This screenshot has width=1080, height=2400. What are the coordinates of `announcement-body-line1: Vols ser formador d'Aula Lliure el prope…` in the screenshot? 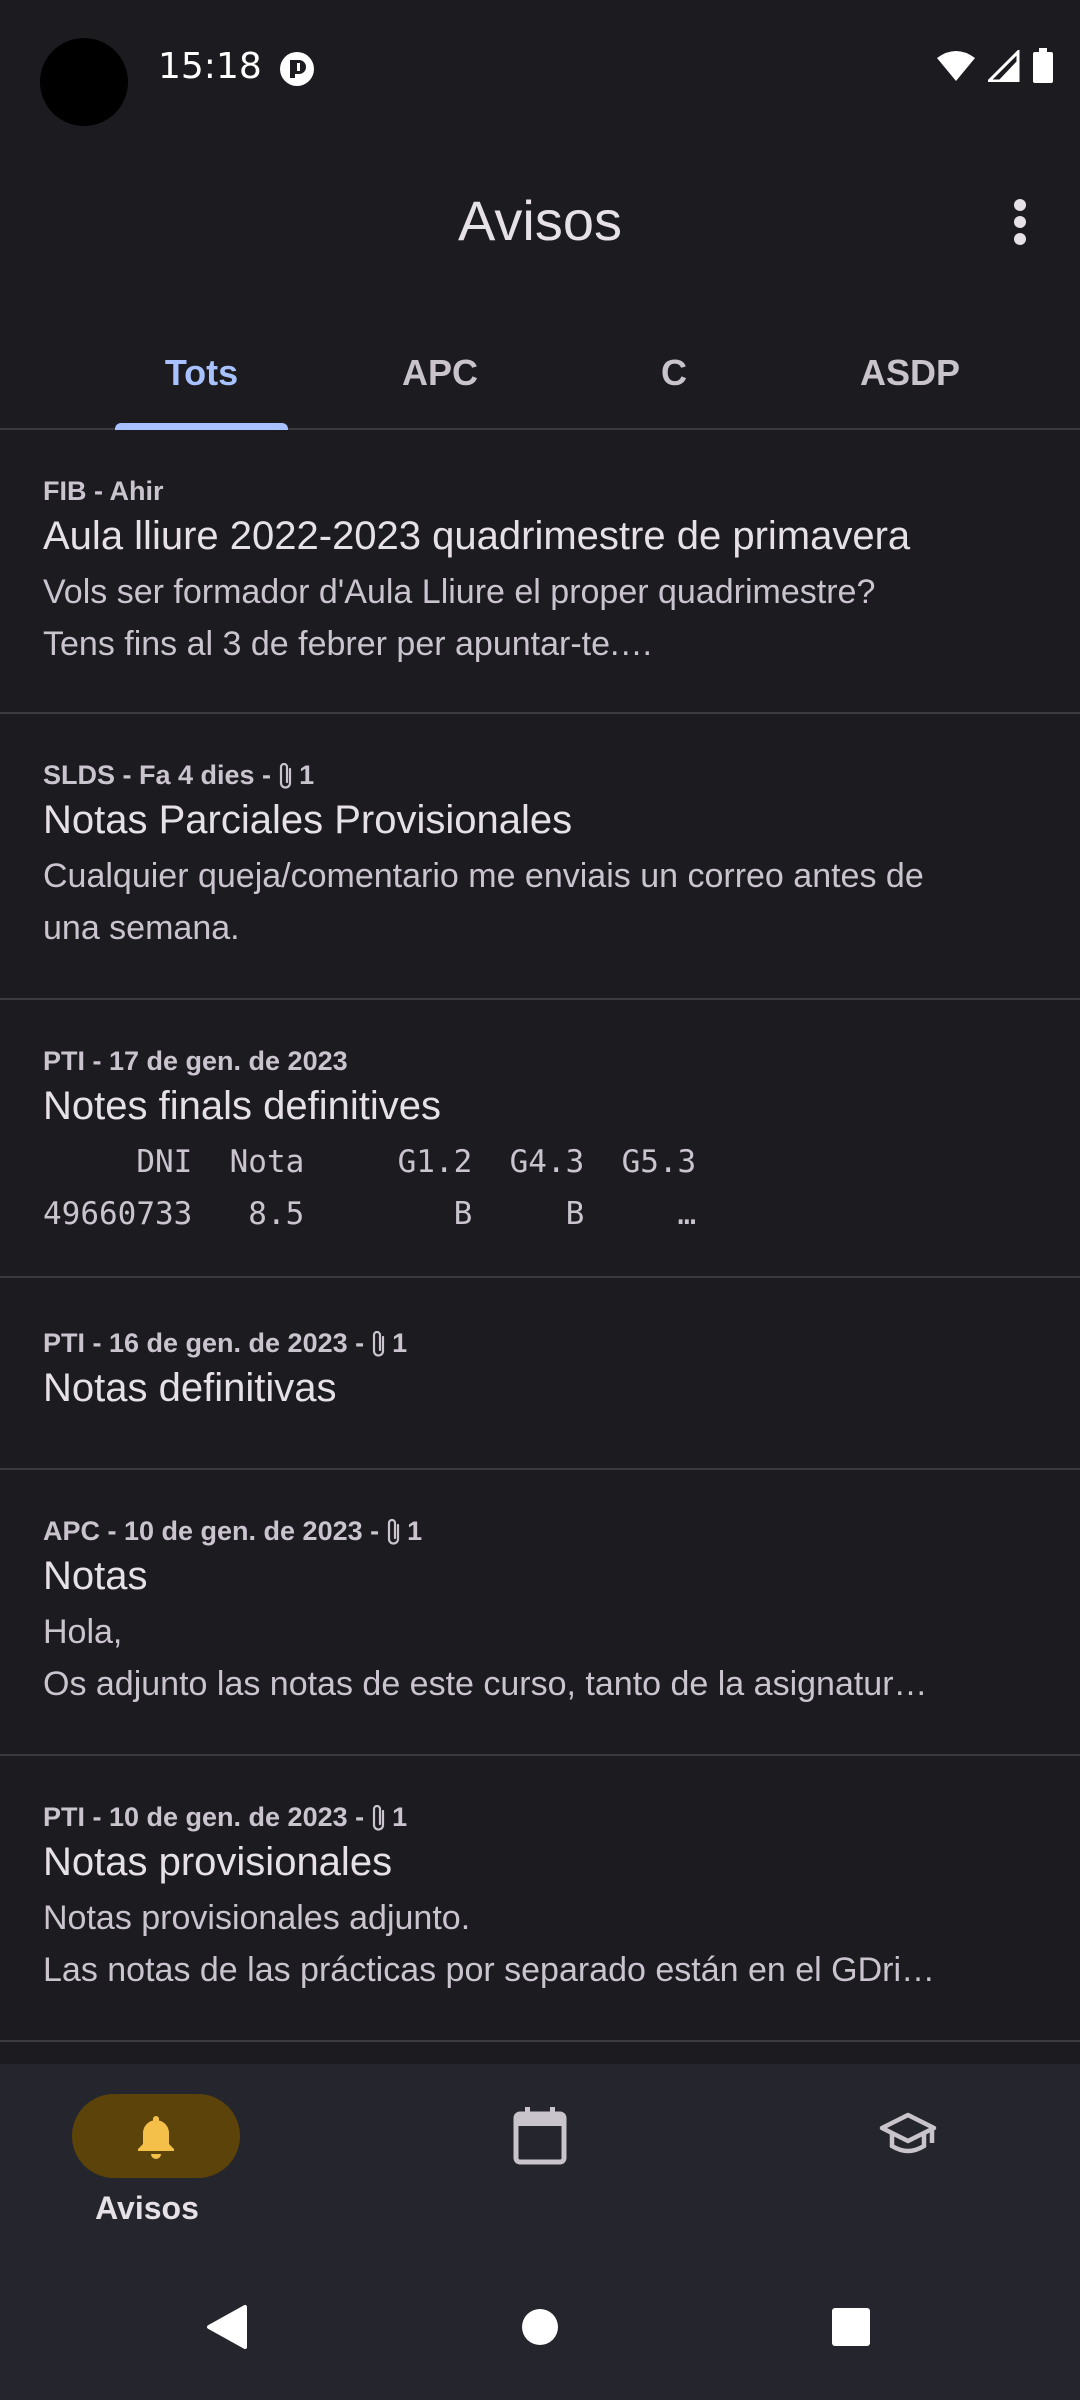 It's located at (459, 592).